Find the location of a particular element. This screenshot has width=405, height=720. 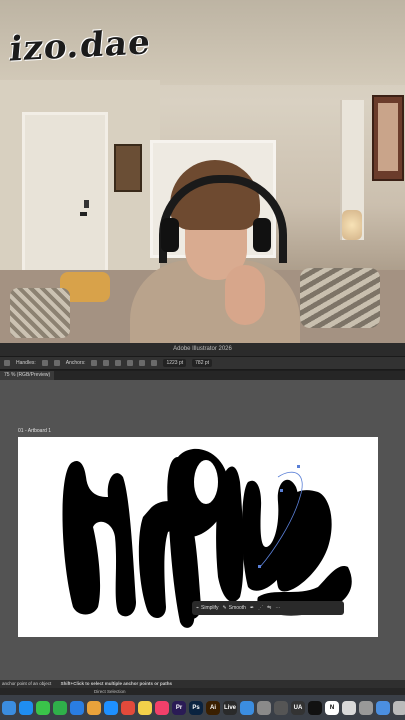

headphone-ear-left is located at coordinates (170, 235).